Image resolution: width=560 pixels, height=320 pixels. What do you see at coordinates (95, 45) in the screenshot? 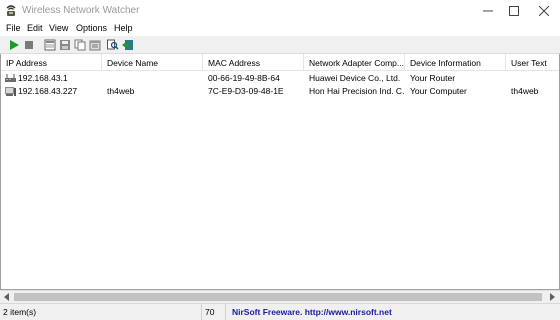
I see `properties-icon` at bounding box center [95, 45].